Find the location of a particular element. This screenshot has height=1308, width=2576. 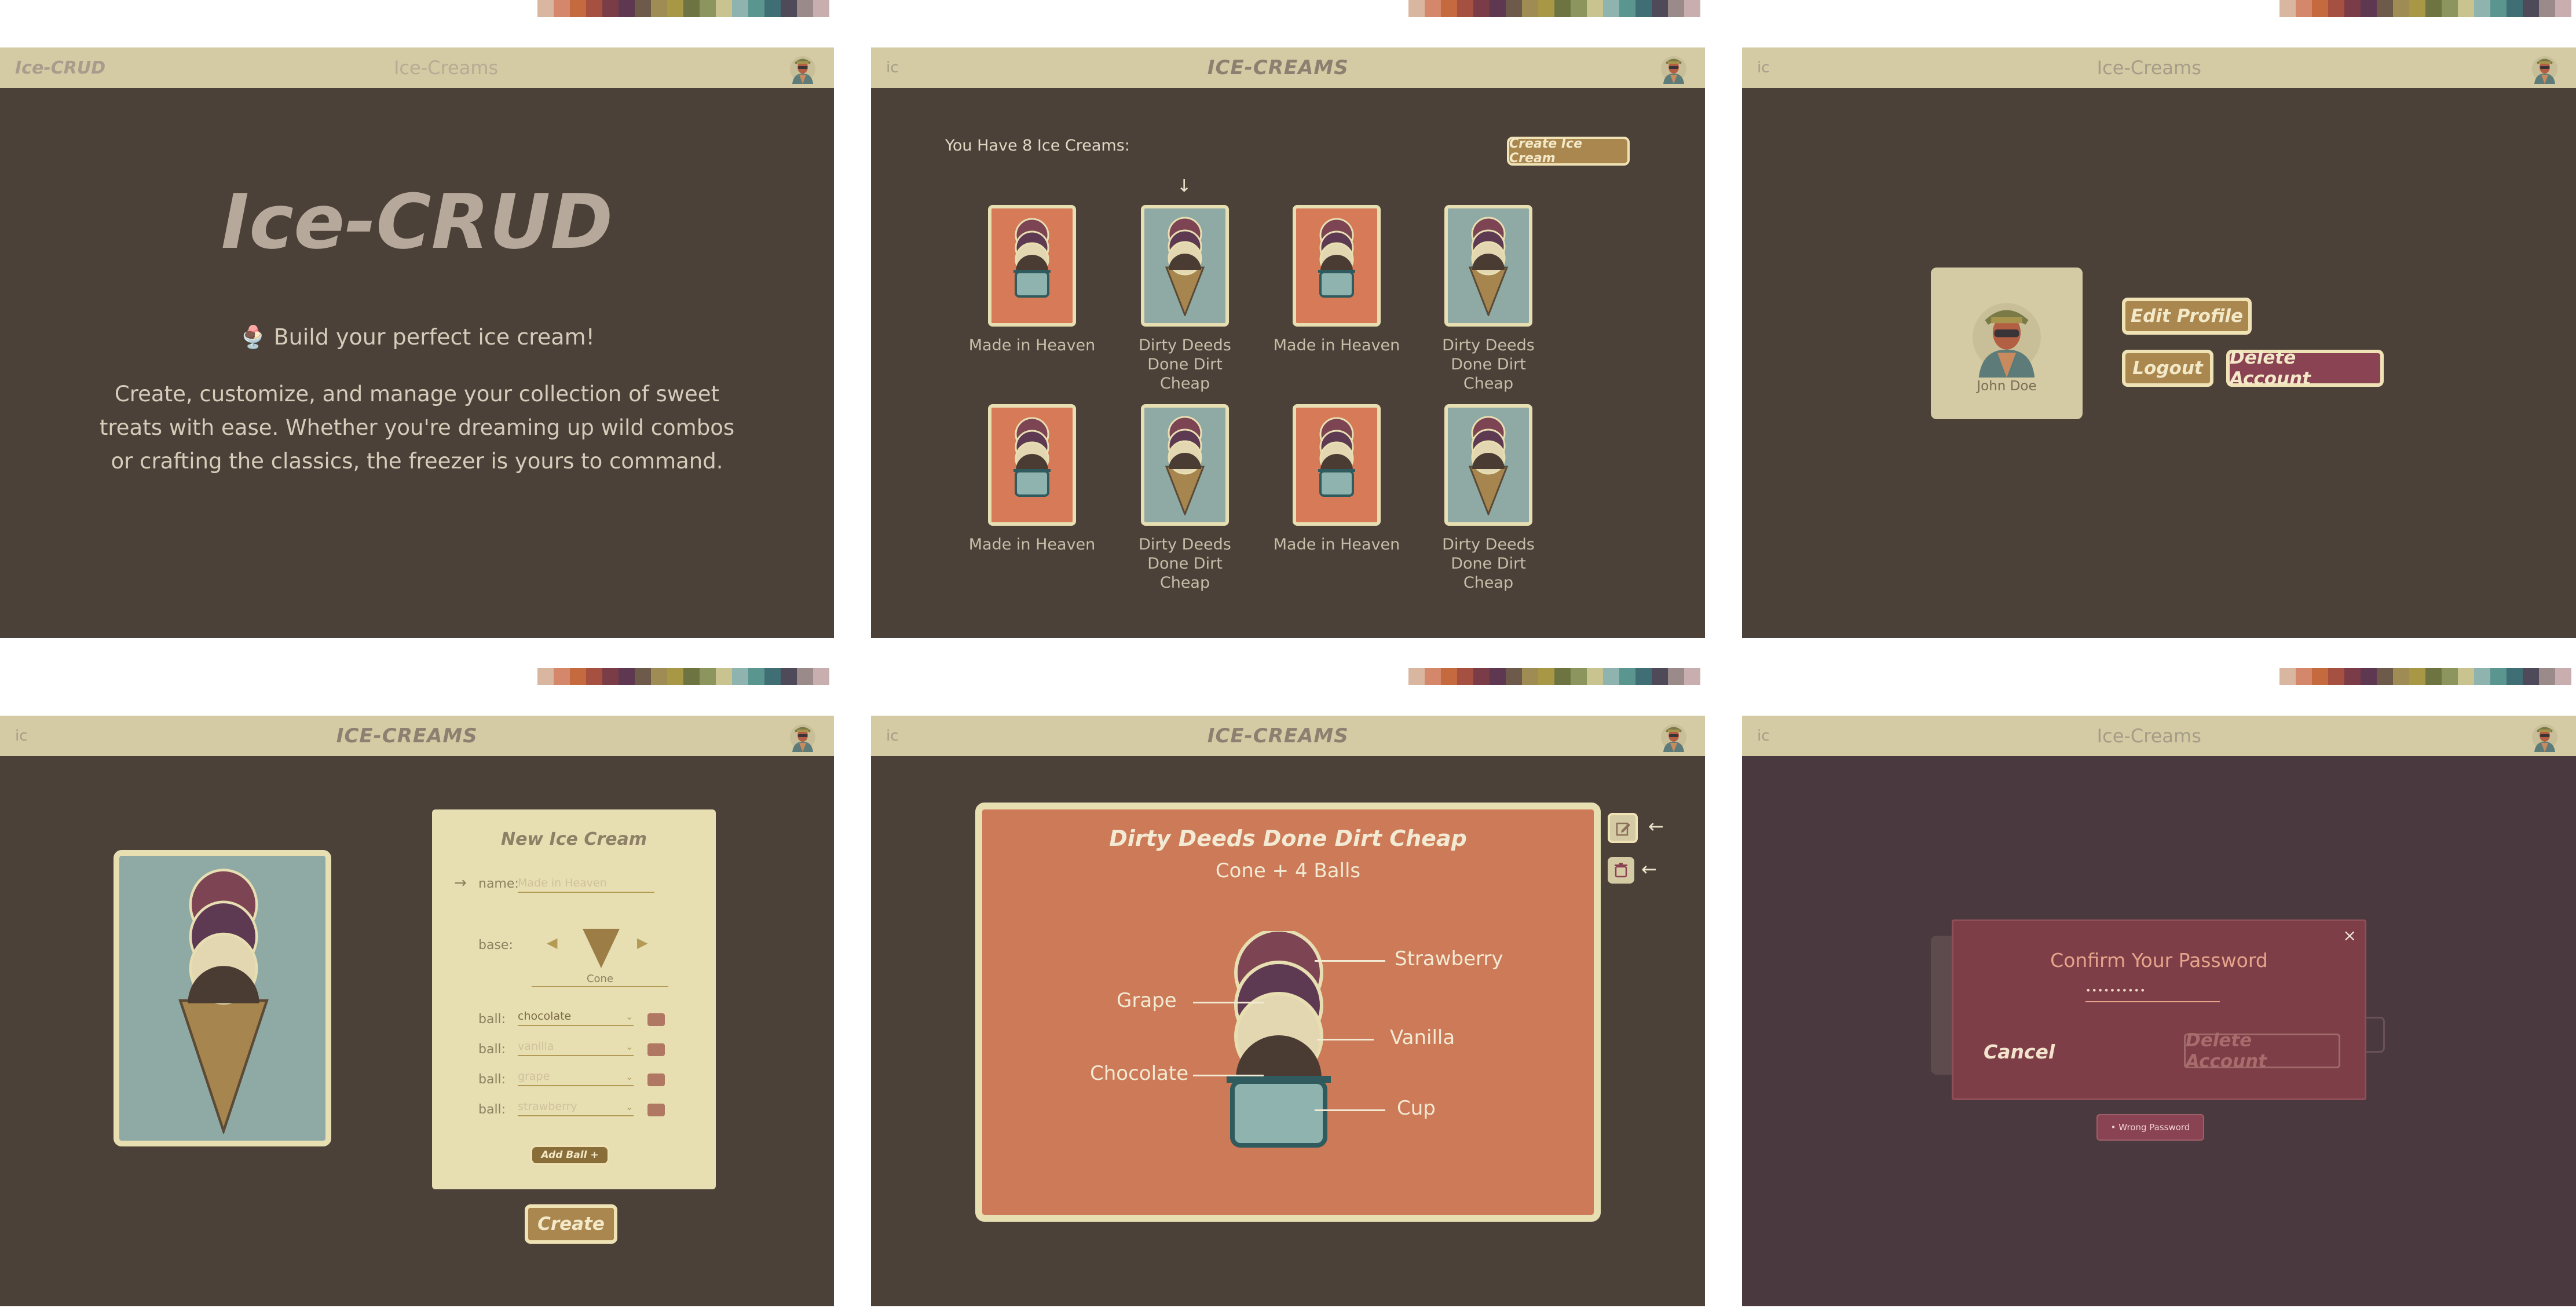

navbar: ic ICE-CREAMS is located at coordinates (1288, 68).